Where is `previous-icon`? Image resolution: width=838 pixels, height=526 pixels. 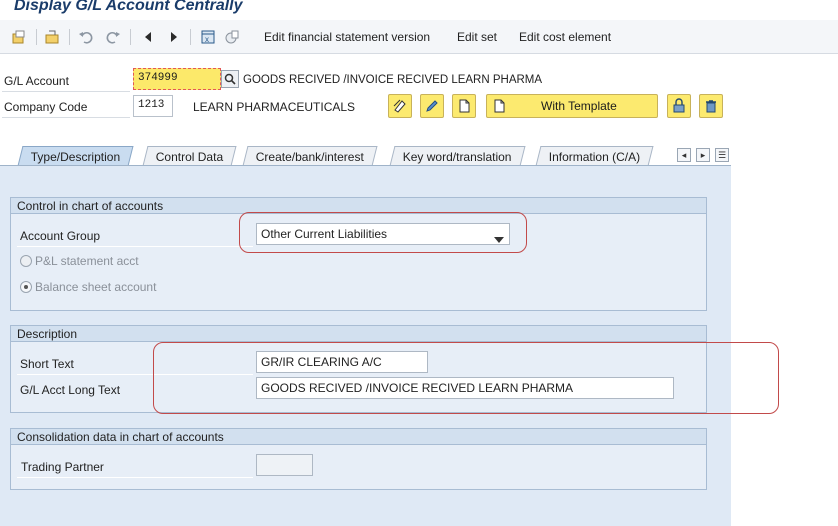
previous-icon is located at coordinates (148, 37).